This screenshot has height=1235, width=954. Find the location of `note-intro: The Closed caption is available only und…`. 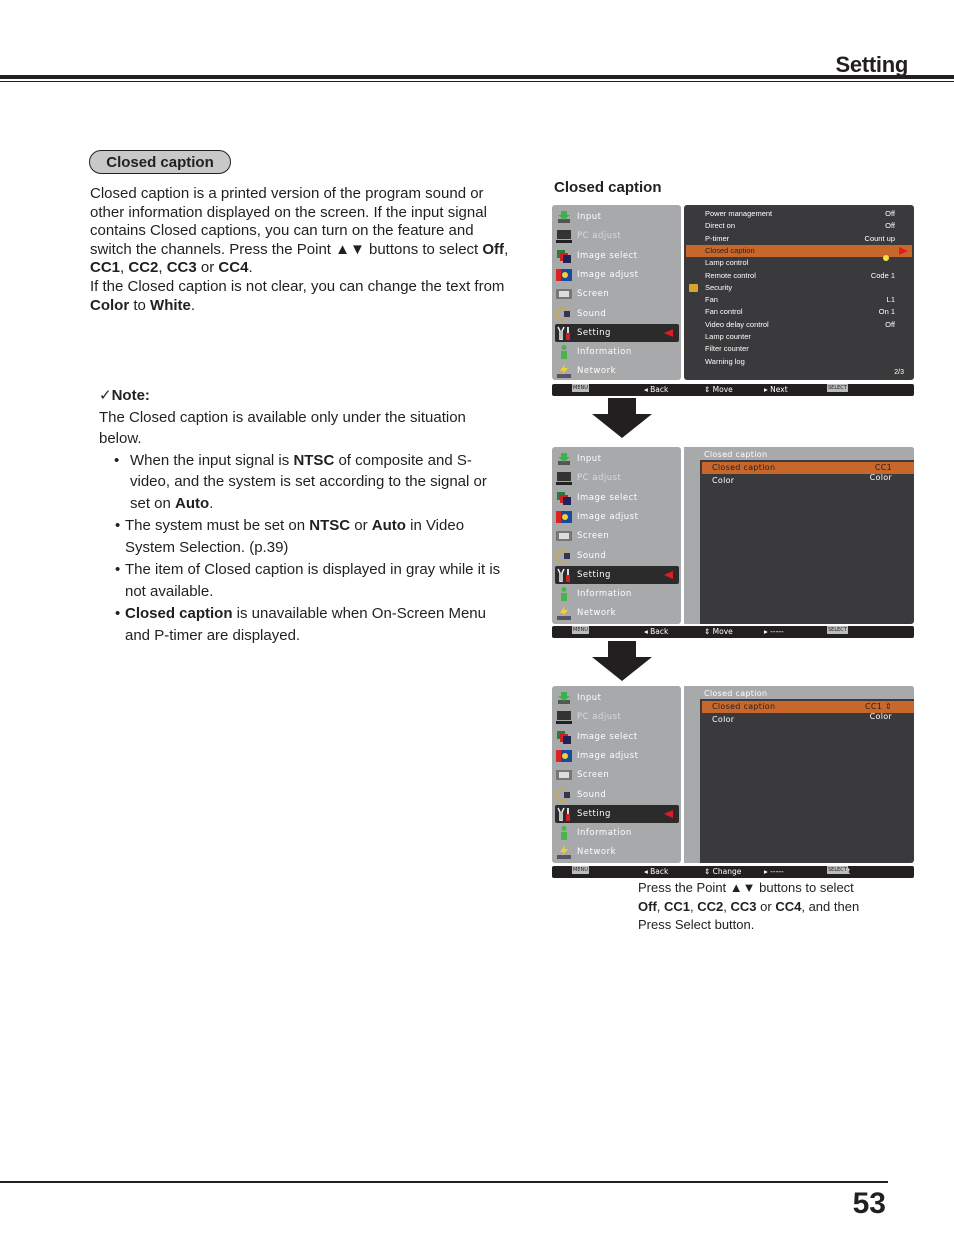

note-intro: The Closed caption is available only und… is located at coordinates (282, 428).